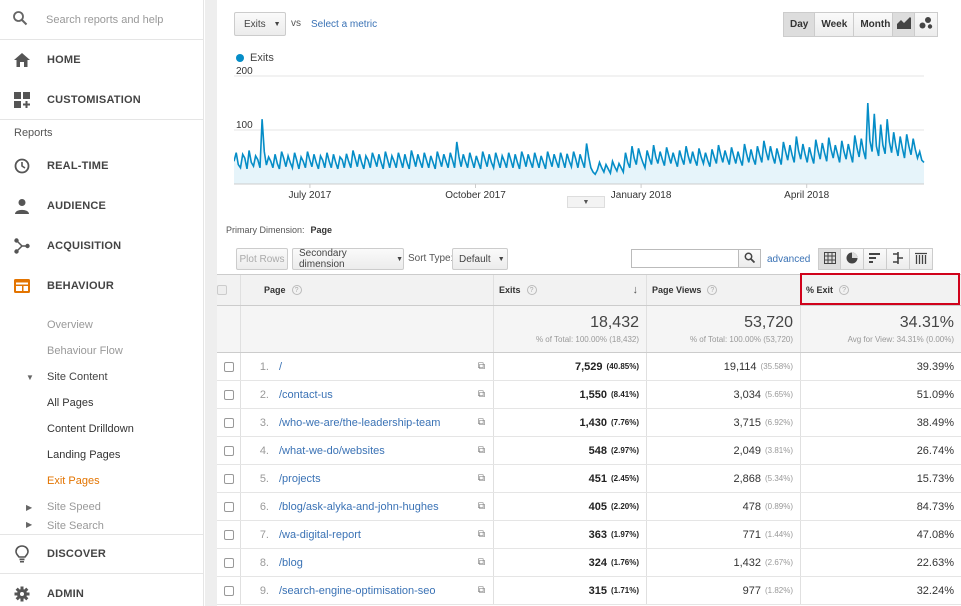 The image size is (961, 606). Describe the element at coordinates (378, 535) in the screenshot. I see `page-link: /wa-digital-report` at that location.